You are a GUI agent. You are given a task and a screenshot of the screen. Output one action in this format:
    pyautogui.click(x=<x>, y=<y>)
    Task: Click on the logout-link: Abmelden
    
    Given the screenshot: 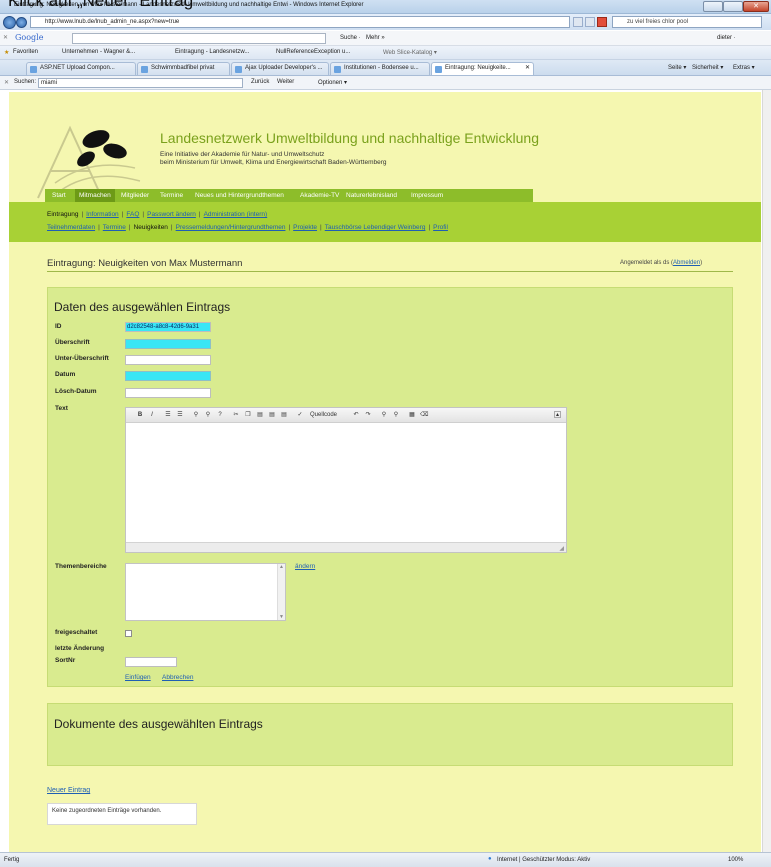 What is the action you would take?
    pyautogui.click(x=686, y=263)
    